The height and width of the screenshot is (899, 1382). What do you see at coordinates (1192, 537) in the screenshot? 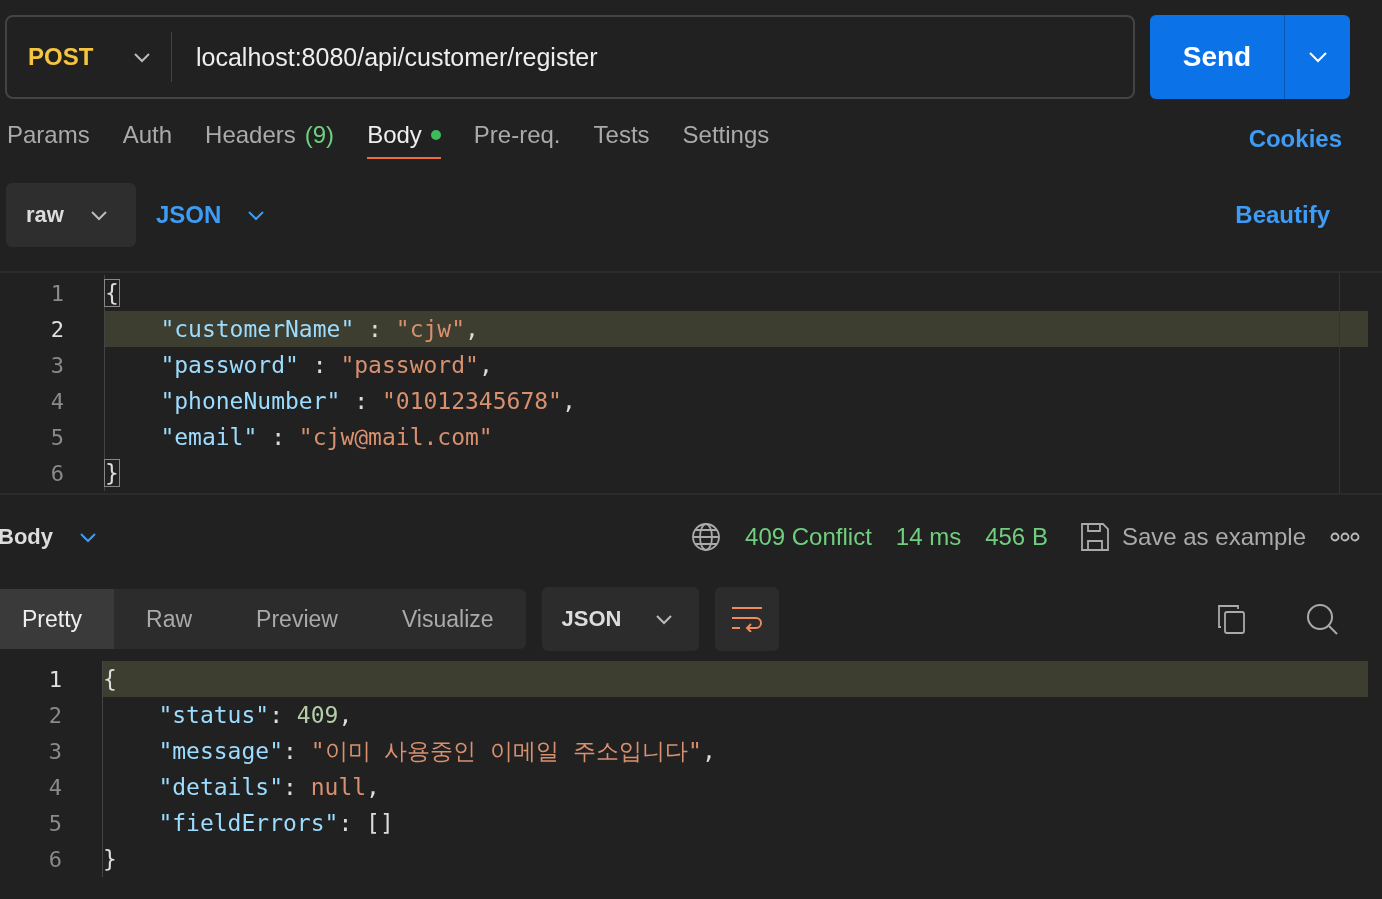
I see `save-as-example-button: Save as example` at bounding box center [1192, 537].